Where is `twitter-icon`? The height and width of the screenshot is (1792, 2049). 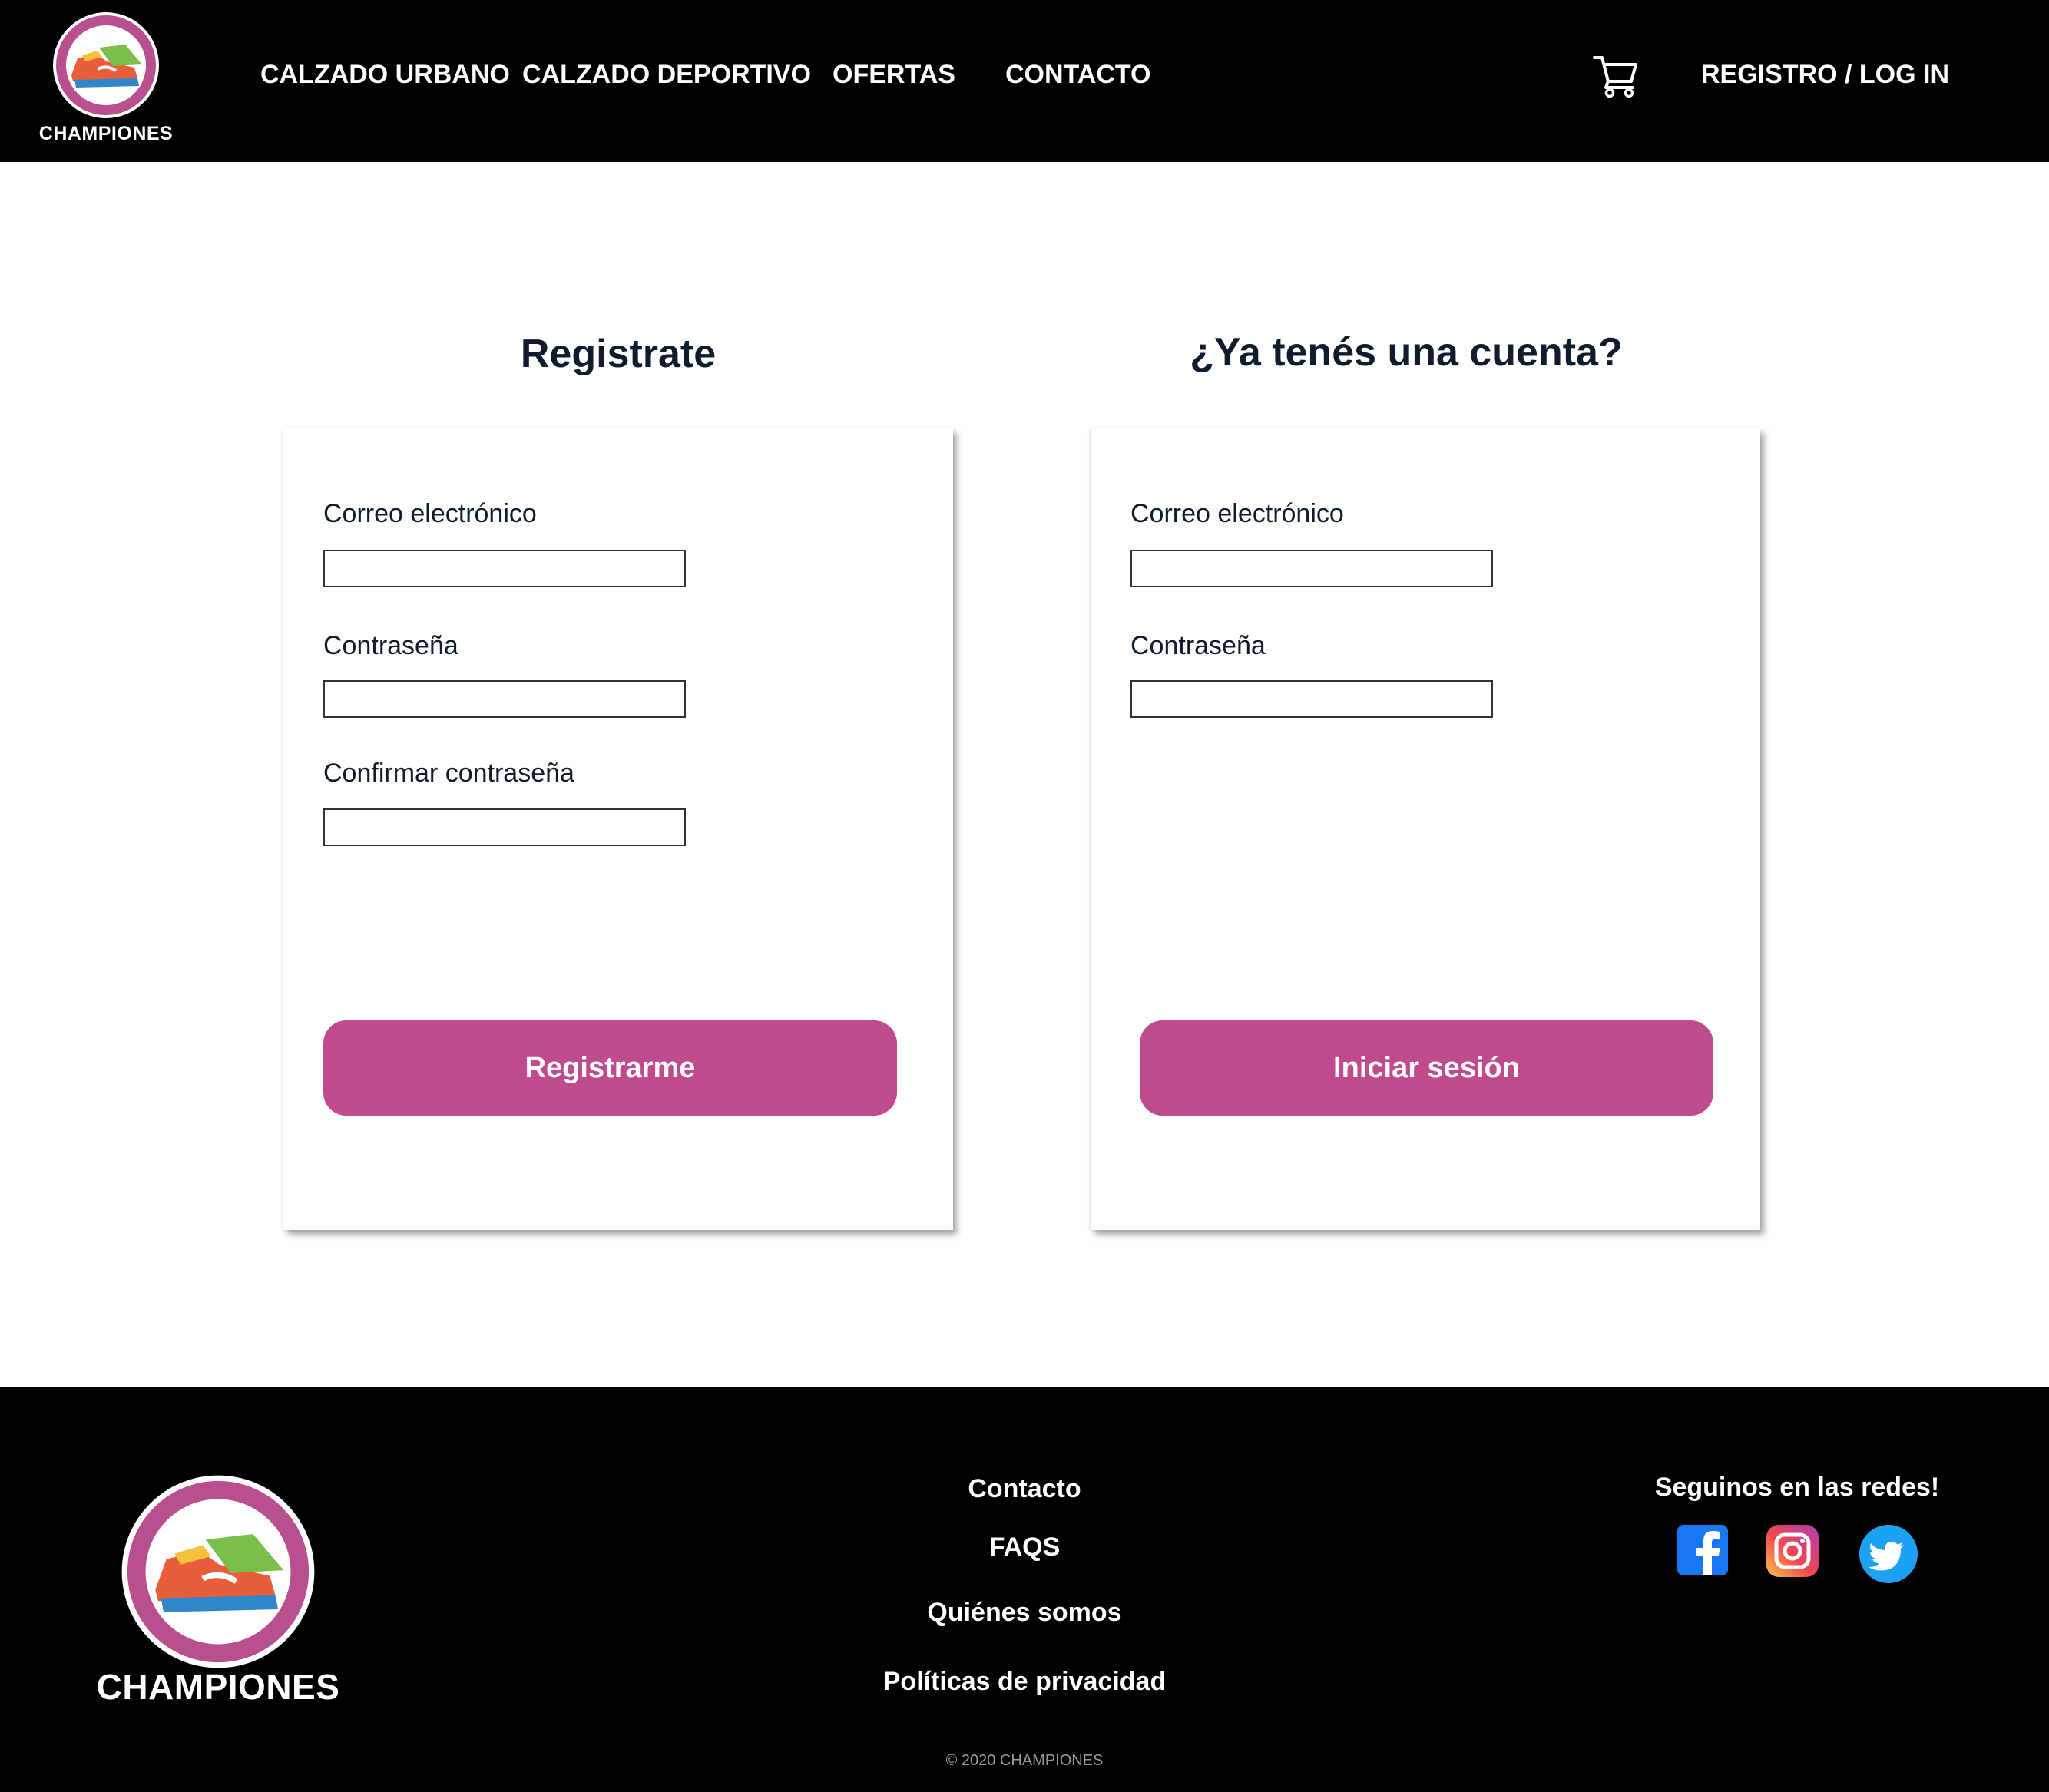
twitter-icon is located at coordinates (1888, 1556).